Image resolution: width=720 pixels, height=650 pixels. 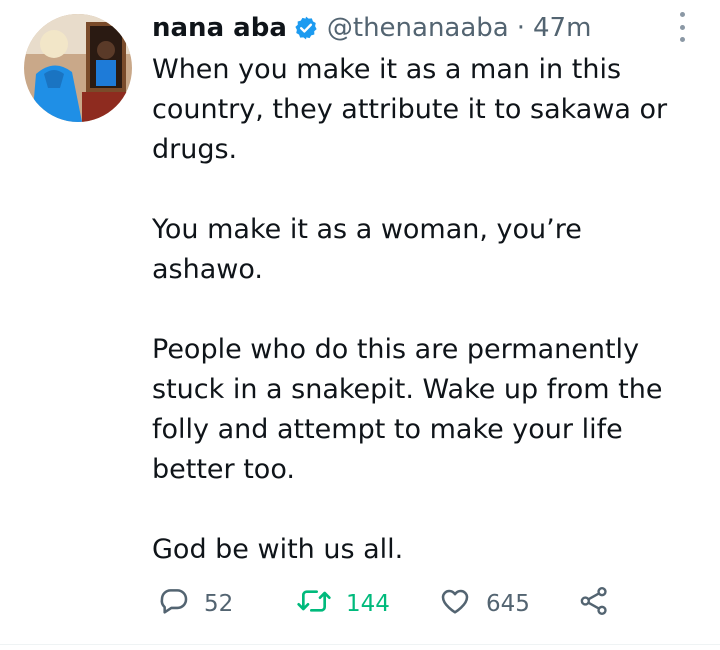 I want to click on verified-badge-icon, so click(x=306, y=28).